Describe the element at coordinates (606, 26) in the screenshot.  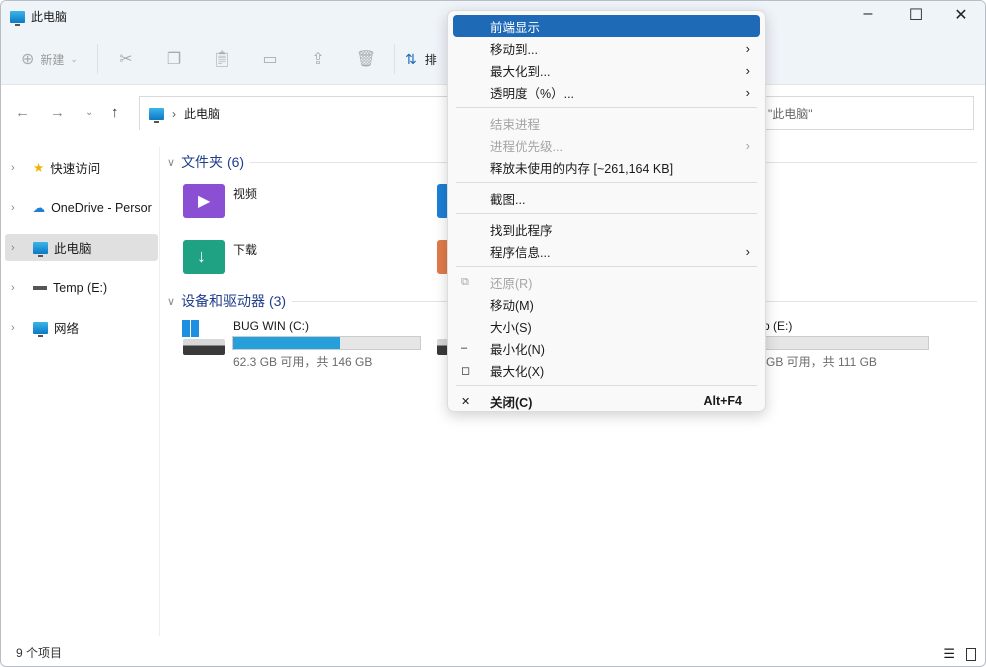
I see `menu-item: 前端显示` at that location.